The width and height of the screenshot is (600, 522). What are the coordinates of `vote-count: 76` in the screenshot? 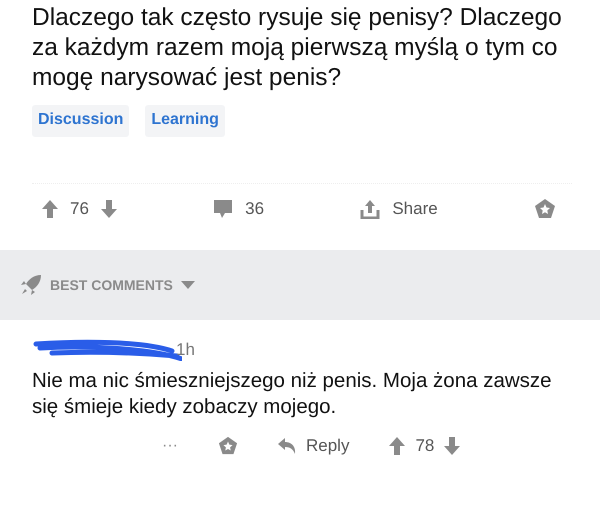 It's located at (79, 209).